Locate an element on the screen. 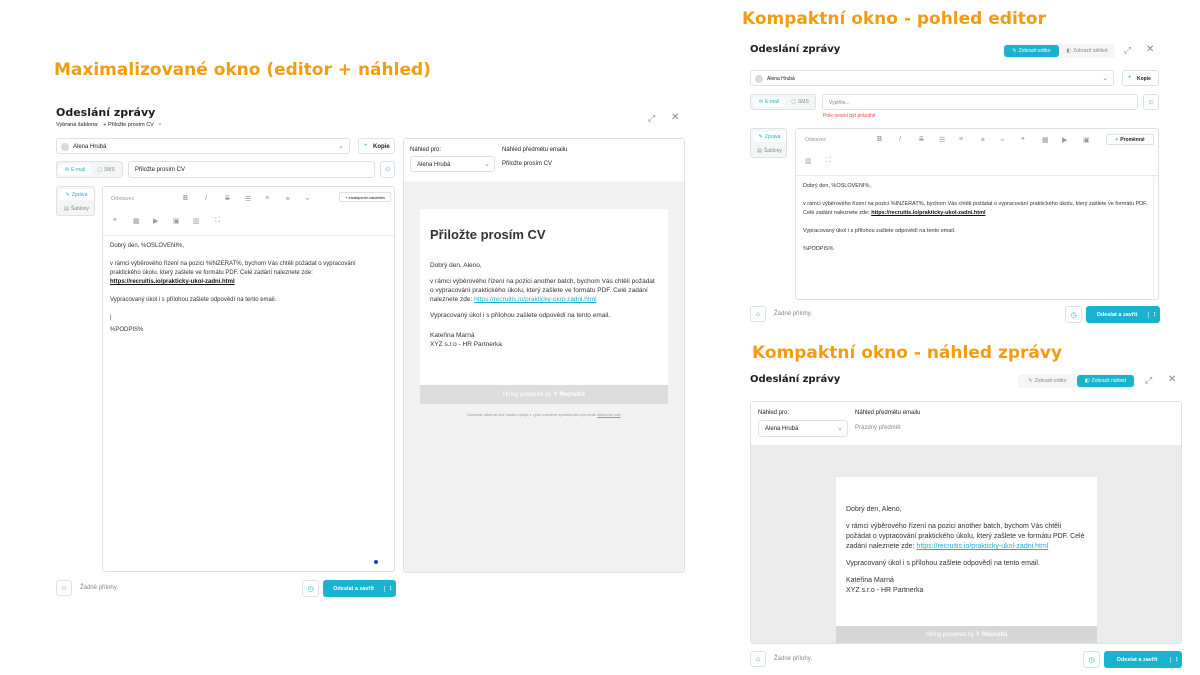 Image resolution: width=1200 pixels, height=675 pixels. variables-button: + emailpanel.variables is located at coordinates (365, 197).